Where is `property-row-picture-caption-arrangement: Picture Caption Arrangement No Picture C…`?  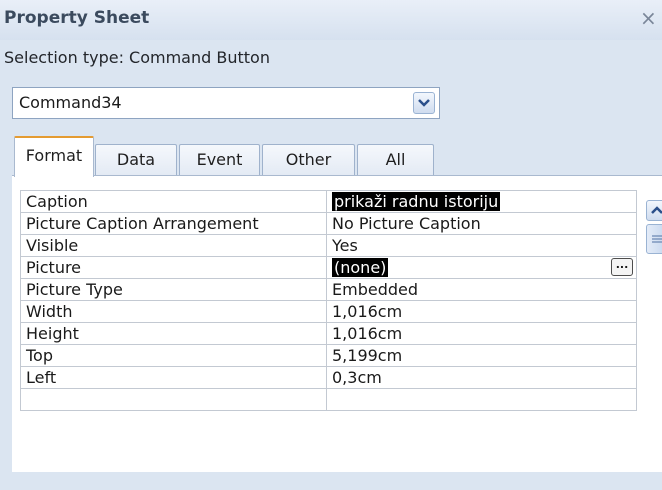 property-row-picture-caption-arrangement: Picture Caption Arrangement No Picture C… is located at coordinates (328, 223).